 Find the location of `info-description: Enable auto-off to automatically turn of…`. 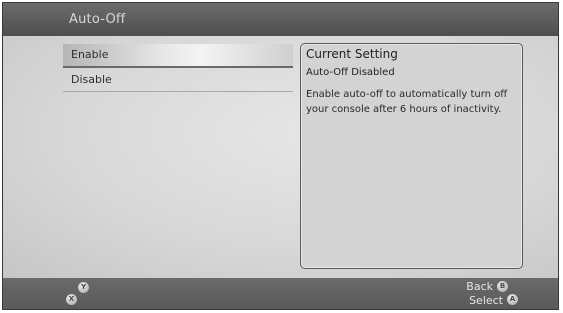

info-description: Enable auto-off to automatically turn of… is located at coordinates (407, 102).